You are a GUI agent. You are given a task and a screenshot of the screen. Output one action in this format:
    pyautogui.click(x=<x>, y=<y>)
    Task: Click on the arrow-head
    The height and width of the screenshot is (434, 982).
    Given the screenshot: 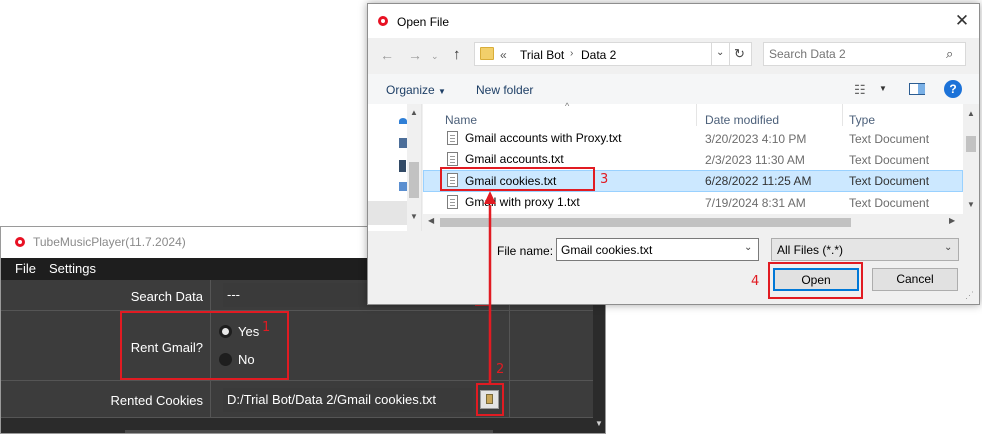 What is the action you would take?
    pyautogui.click(x=490, y=197)
    